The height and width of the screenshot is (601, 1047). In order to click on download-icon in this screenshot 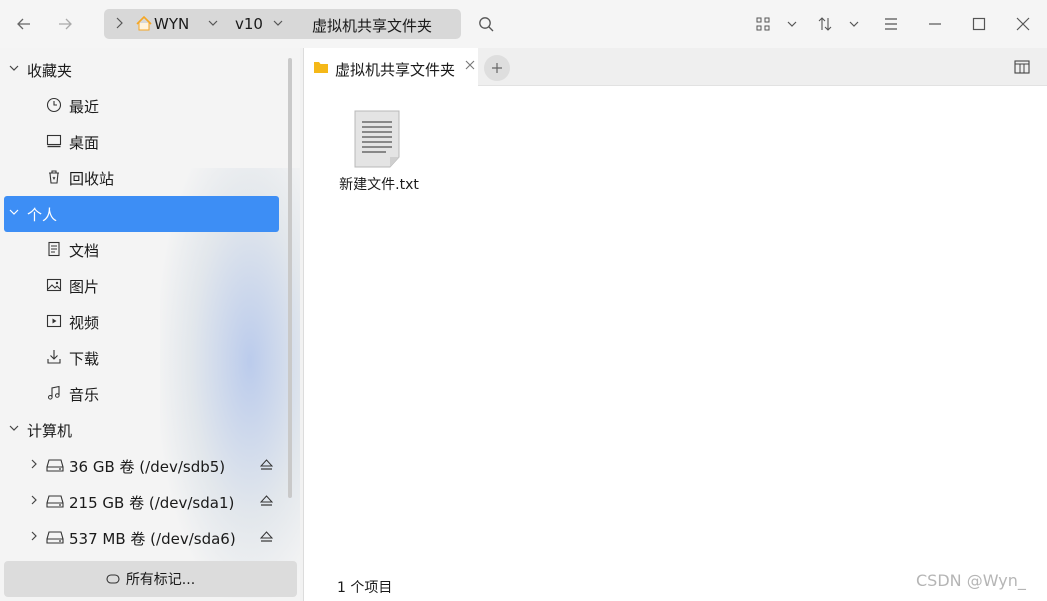, I will do `click(54, 357)`.